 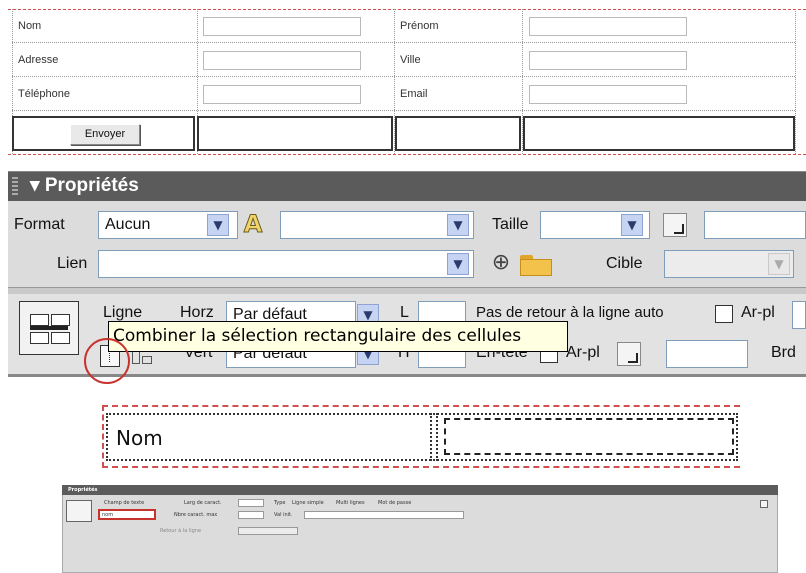 I want to click on nowrap-checkbox, so click(x=724, y=314).